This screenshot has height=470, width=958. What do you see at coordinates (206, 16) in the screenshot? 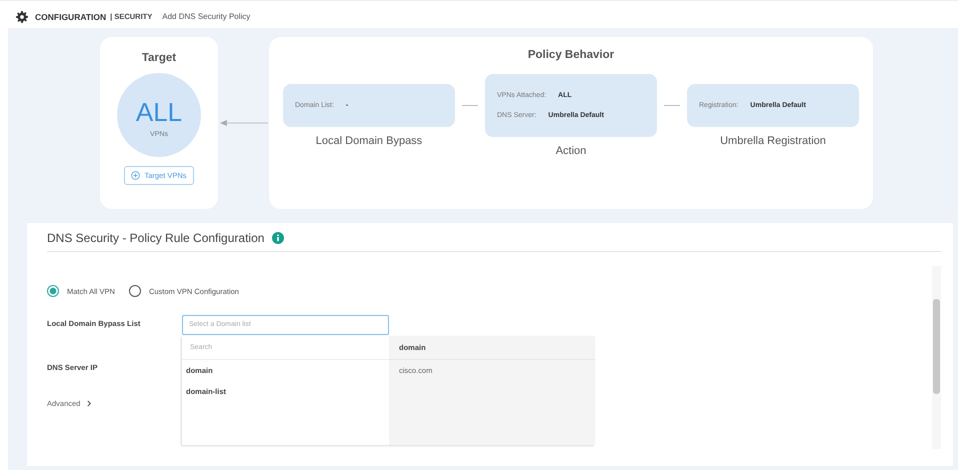
I see `page-title: Add DNS Security Policy` at bounding box center [206, 16].